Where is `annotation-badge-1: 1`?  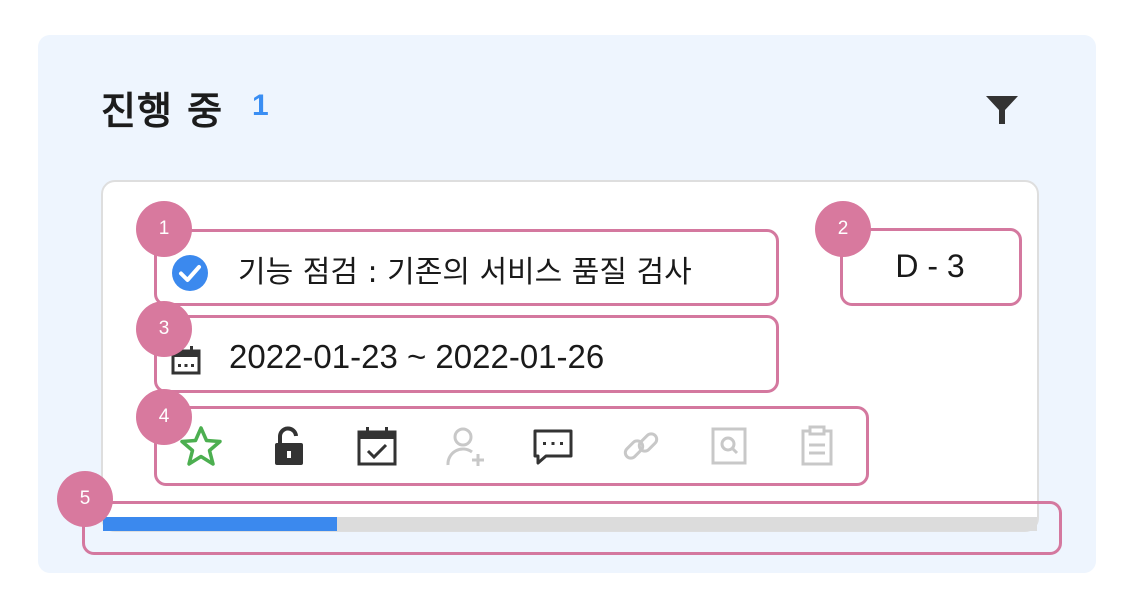 annotation-badge-1: 1 is located at coordinates (164, 229).